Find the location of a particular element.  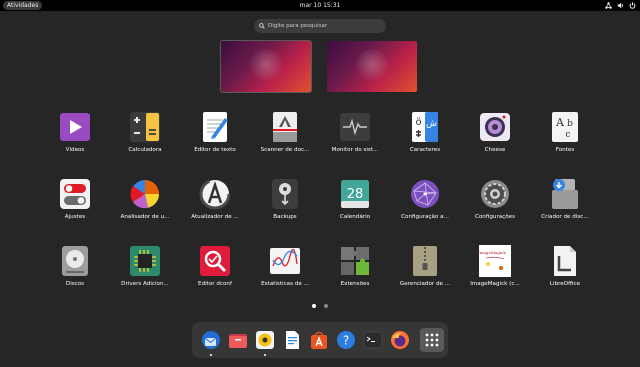

thunderbird-icon is located at coordinates (211, 340).